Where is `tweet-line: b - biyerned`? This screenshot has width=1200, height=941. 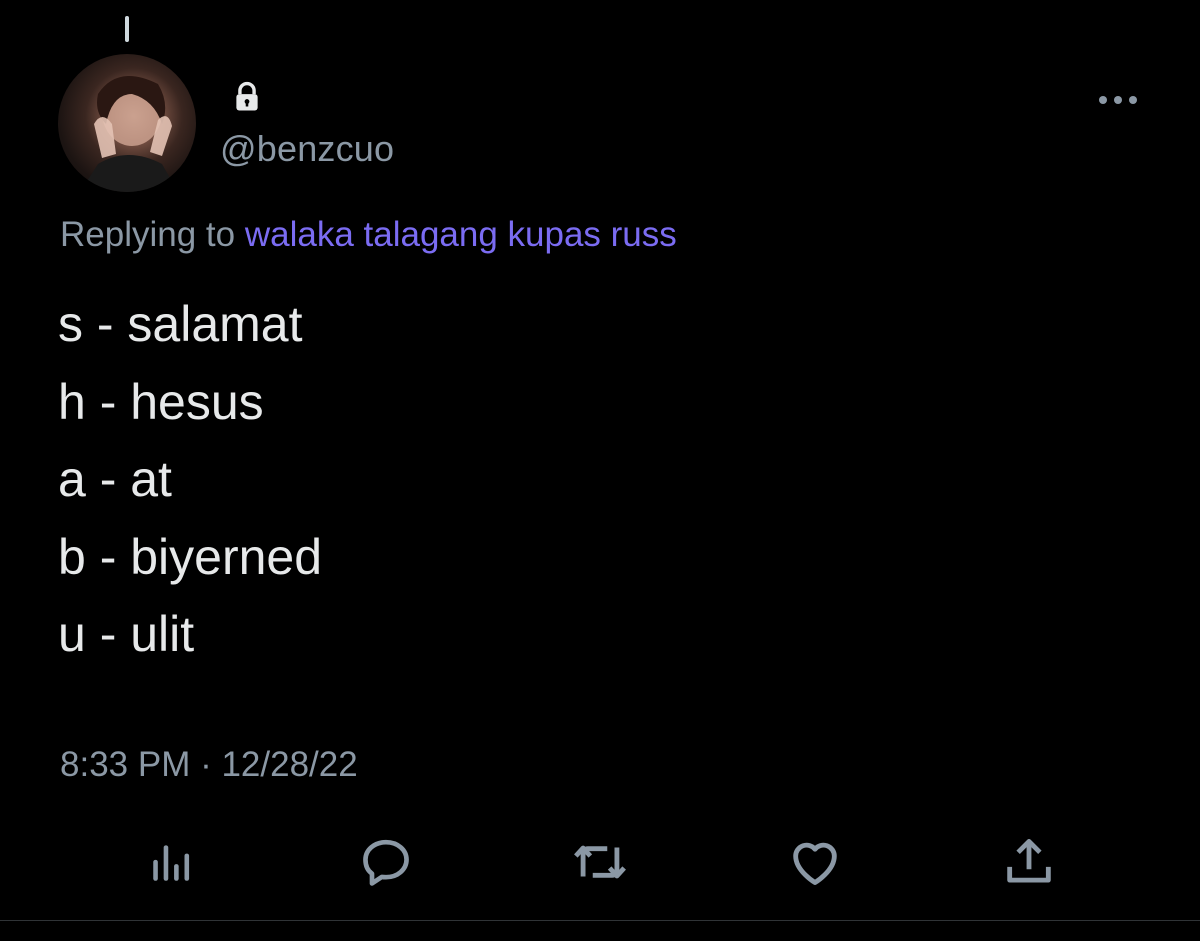 tweet-line: b - biyerned is located at coordinates (190, 556).